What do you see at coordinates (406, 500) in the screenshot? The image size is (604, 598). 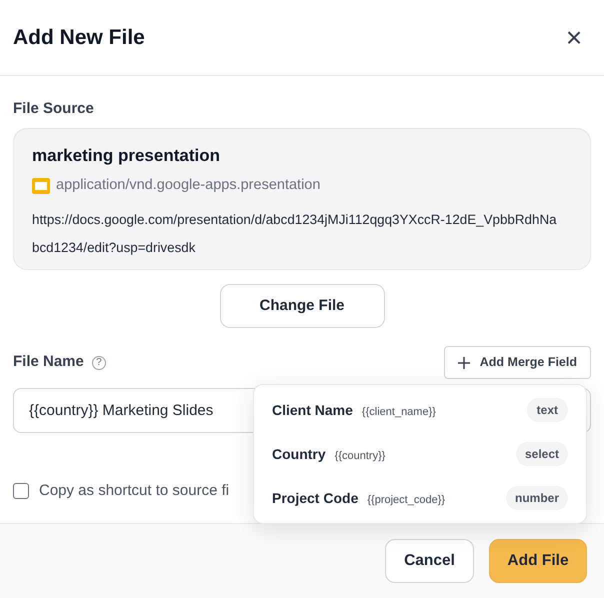 I see `field-token-text: {{project_code}}` at bounding box center [406, 500].